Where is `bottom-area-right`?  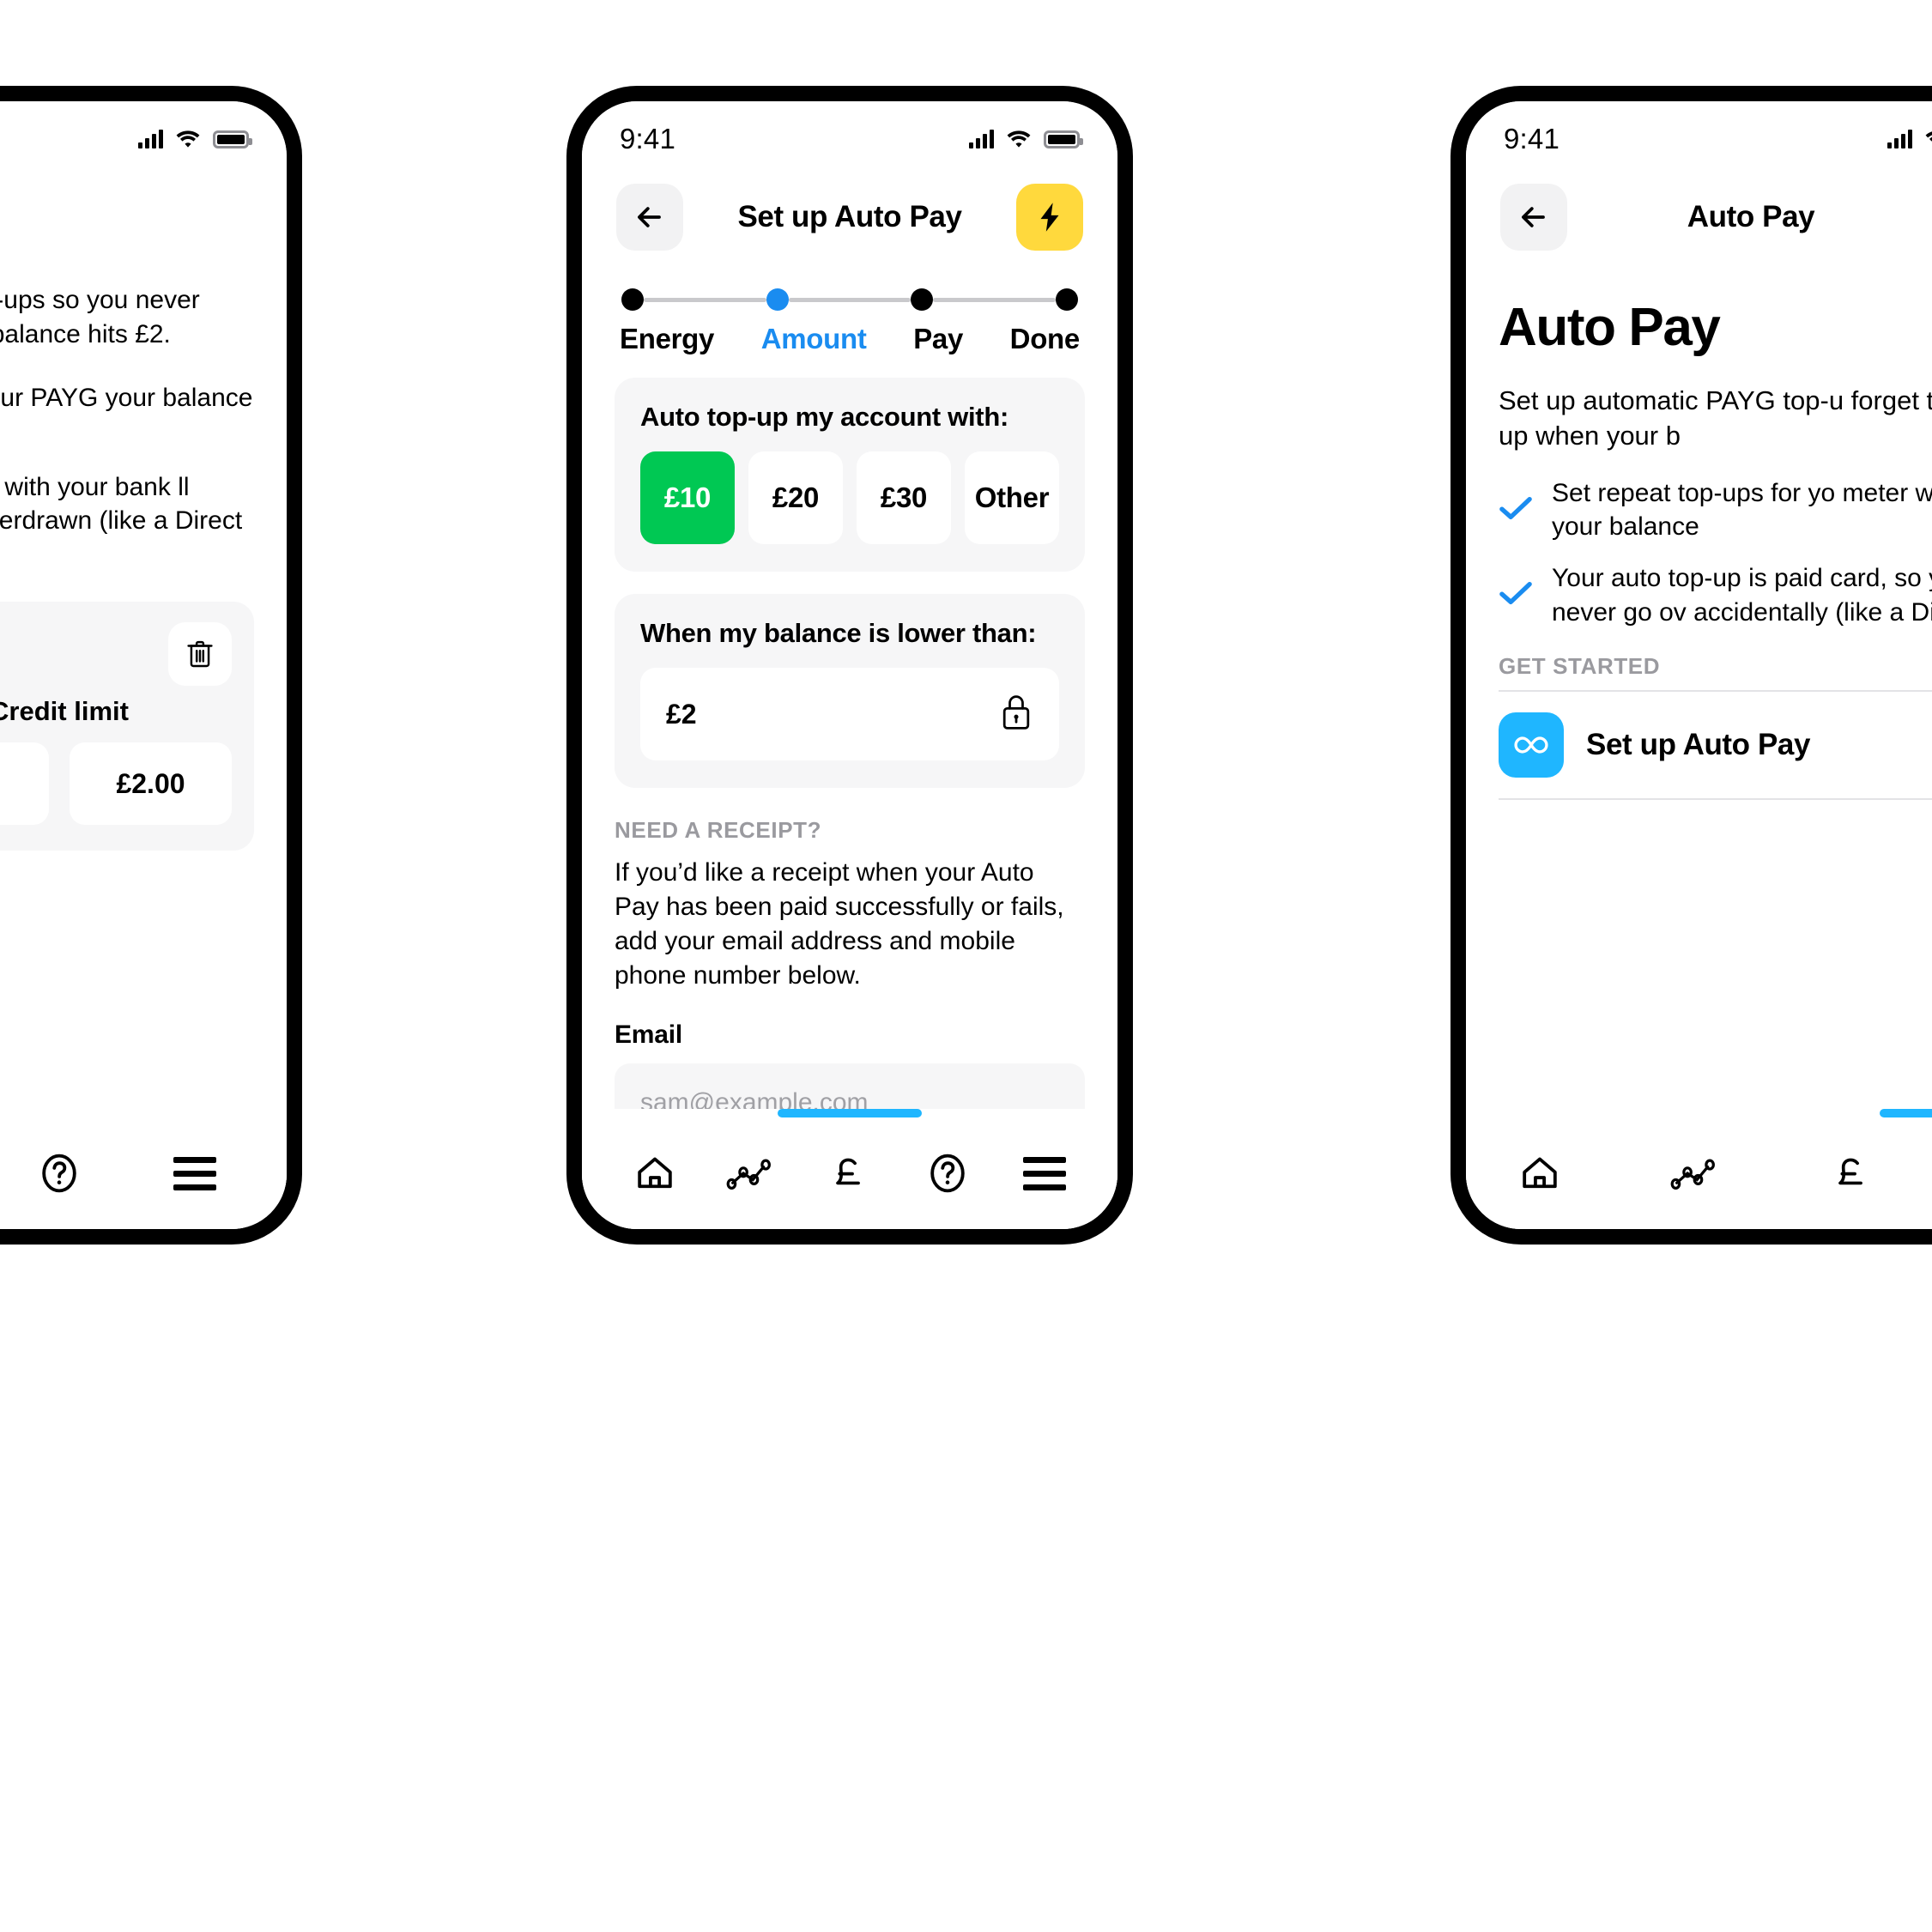
bottom-area-right is located at coordinates (1699, 1169).